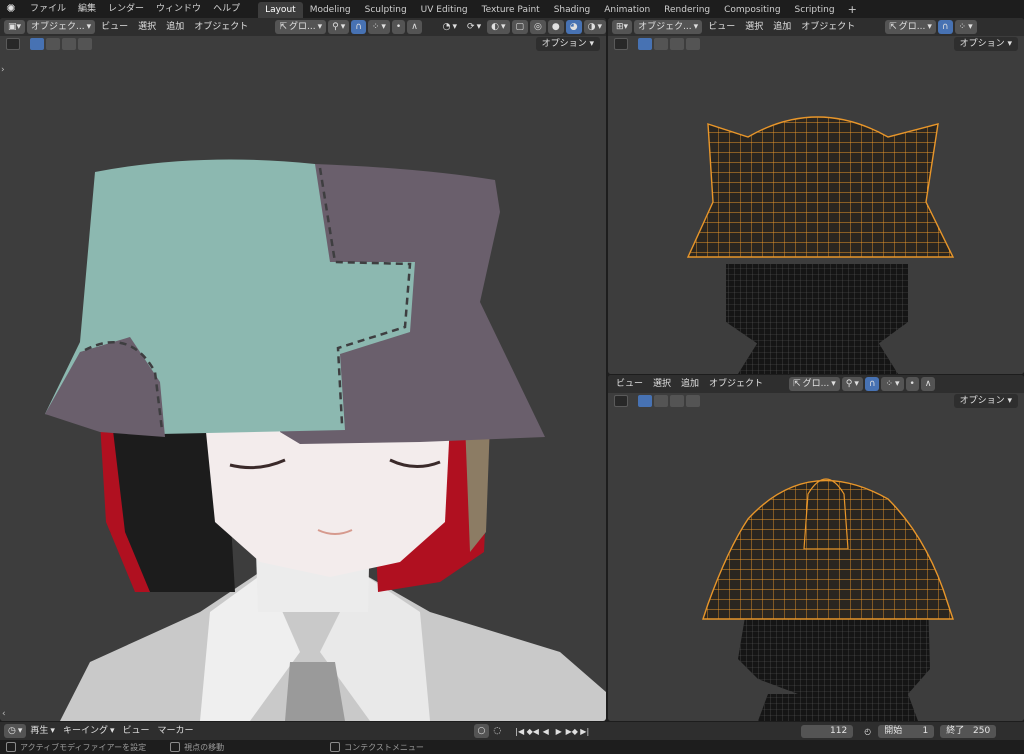  Describe the element at coordinates (558, 731) in the screenshot. I see `play-icon: ▶` at that location.